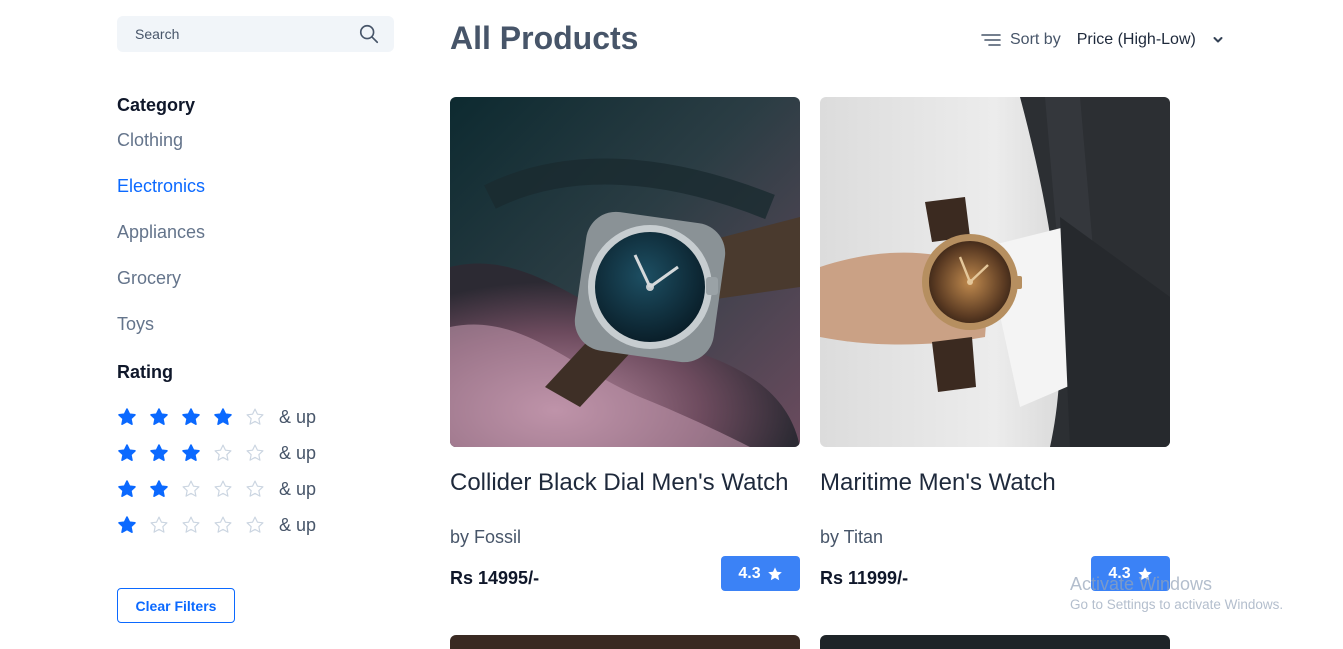  What do you see at coordinates (995, 574) in the screenshot?
I see `product-footer: Rs 11999/- 4.3` at bounding box center [995, 574].